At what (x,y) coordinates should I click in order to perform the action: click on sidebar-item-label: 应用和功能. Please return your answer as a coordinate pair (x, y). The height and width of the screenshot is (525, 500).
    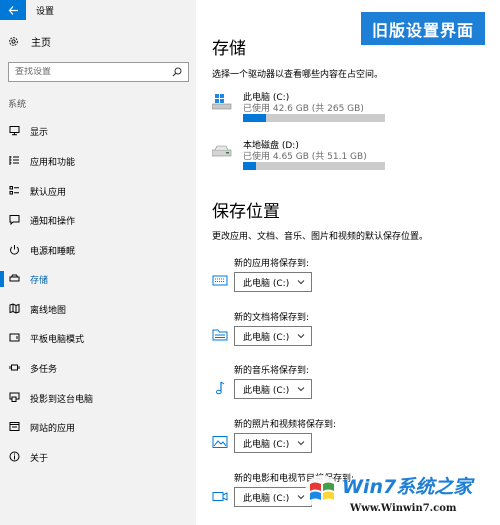
    Looking at the image, I should click on (53, 163).